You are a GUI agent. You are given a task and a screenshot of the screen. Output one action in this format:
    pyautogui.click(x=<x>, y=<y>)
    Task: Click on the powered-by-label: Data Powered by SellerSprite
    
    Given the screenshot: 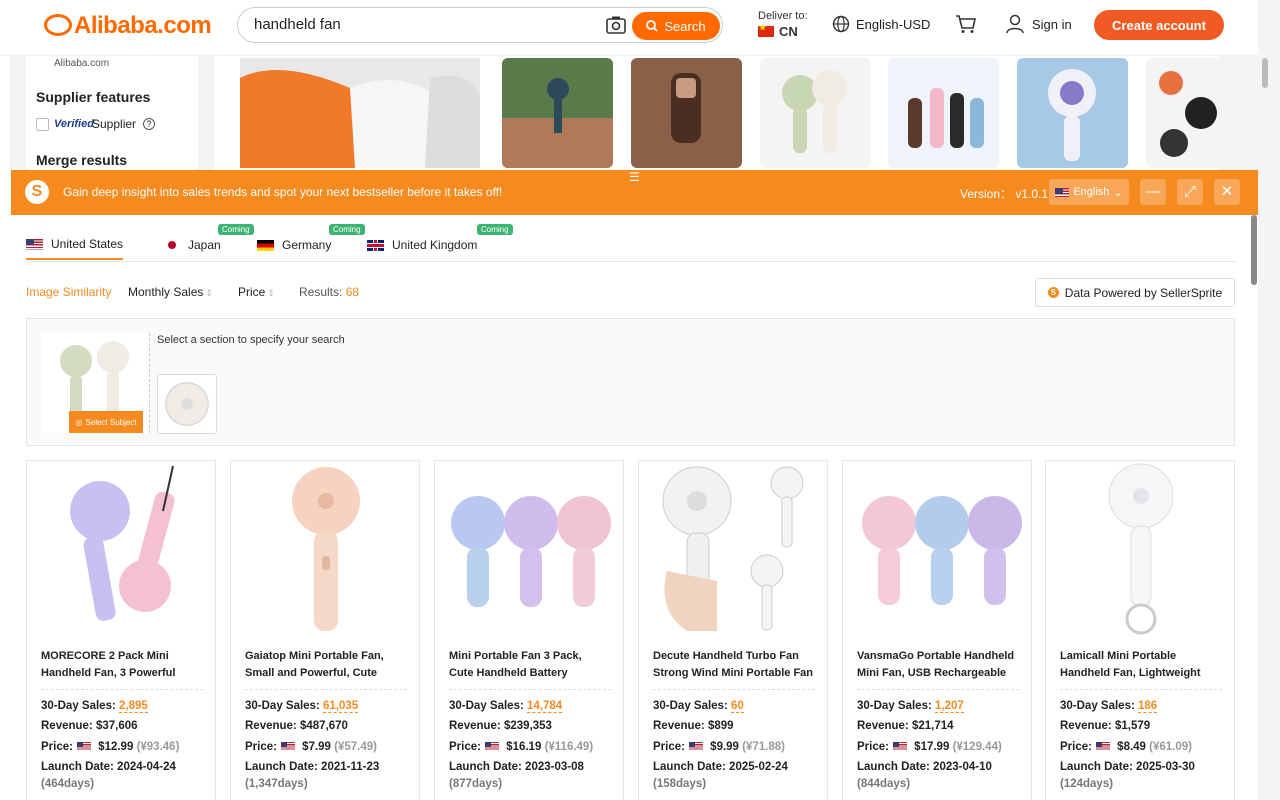 What is the action you would take?
    pyautogui.click(x=1143, y=292)
    